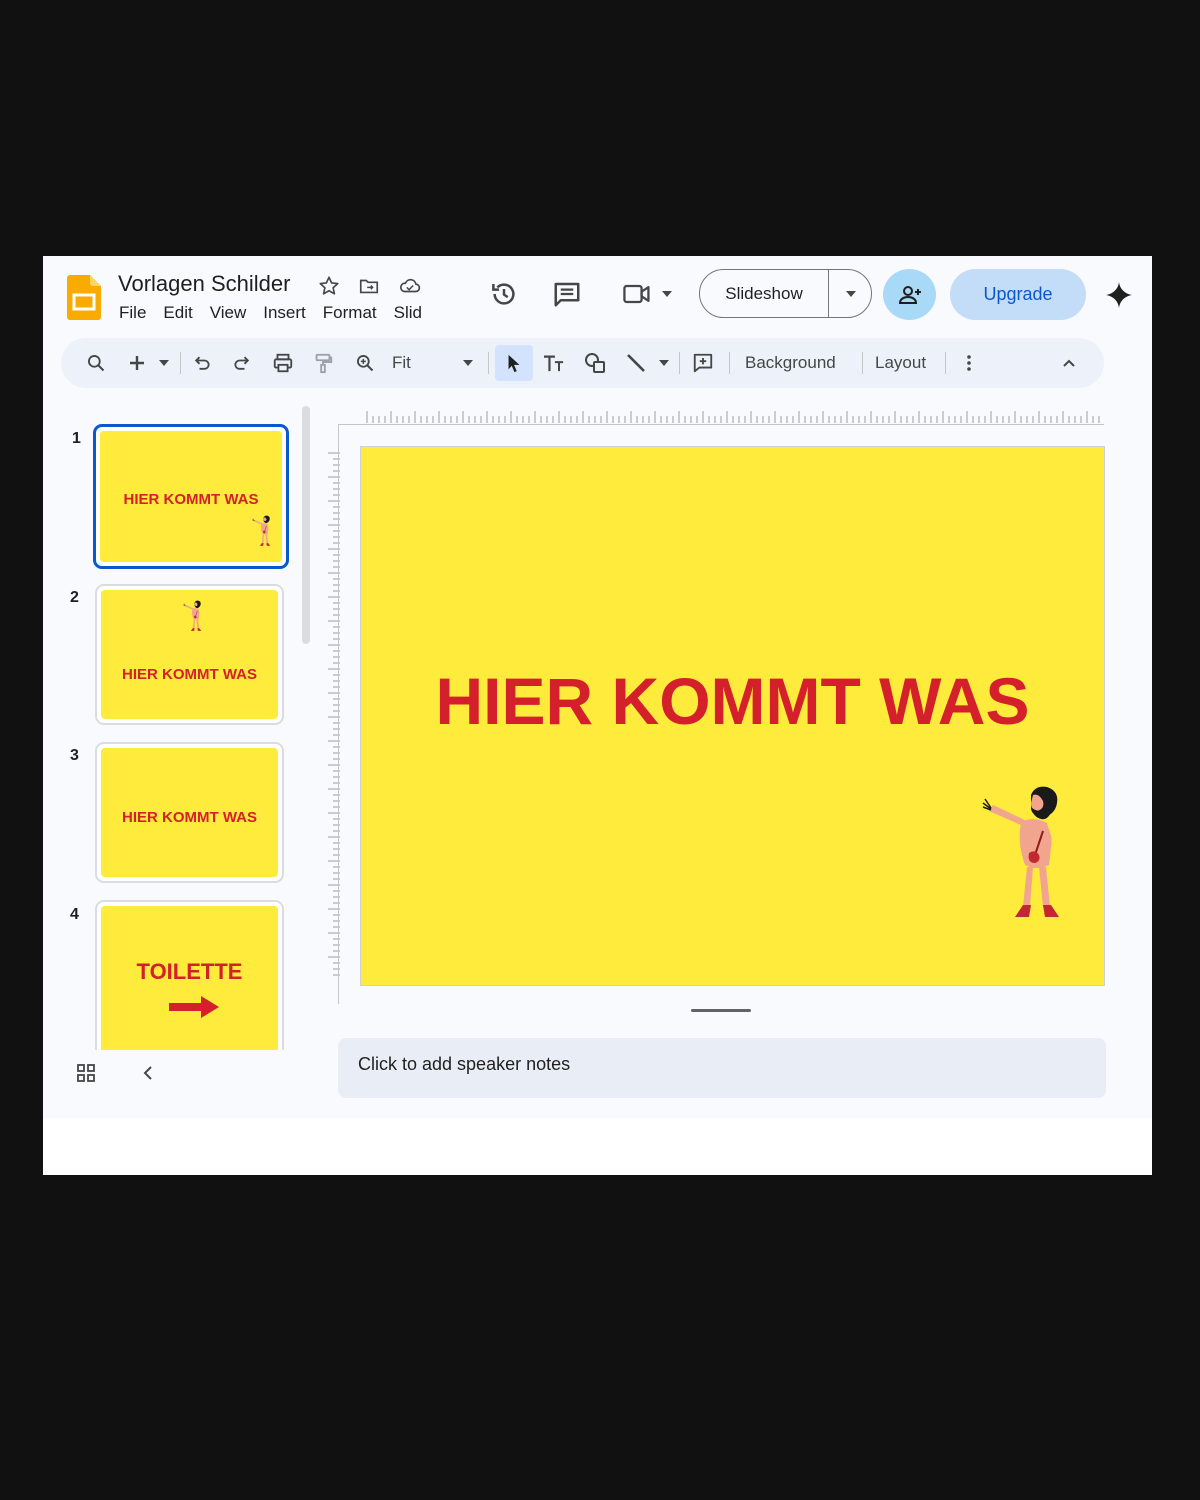 This screenshot has width=1200, height=1500. I want to click on menu-view: View, so click(228, 312).